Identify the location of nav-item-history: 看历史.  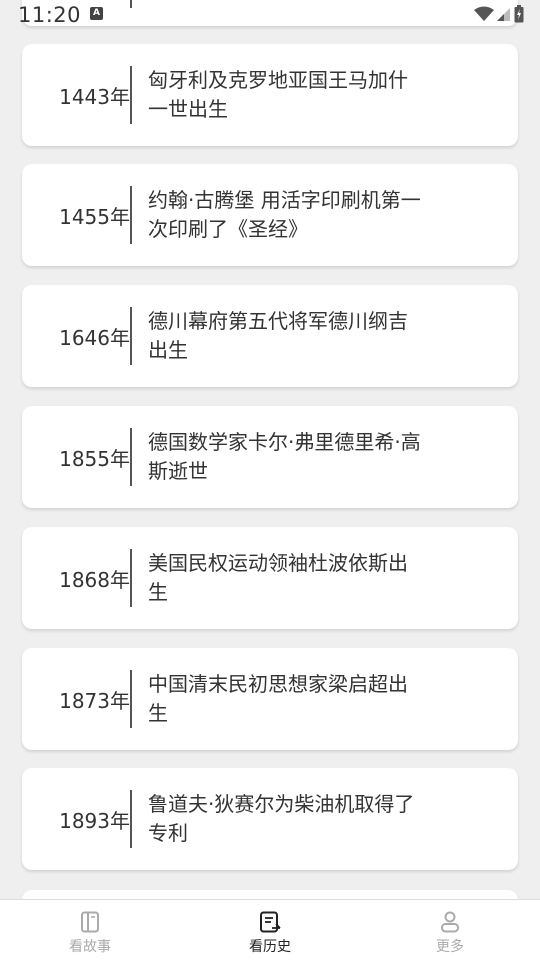
(270, 930).